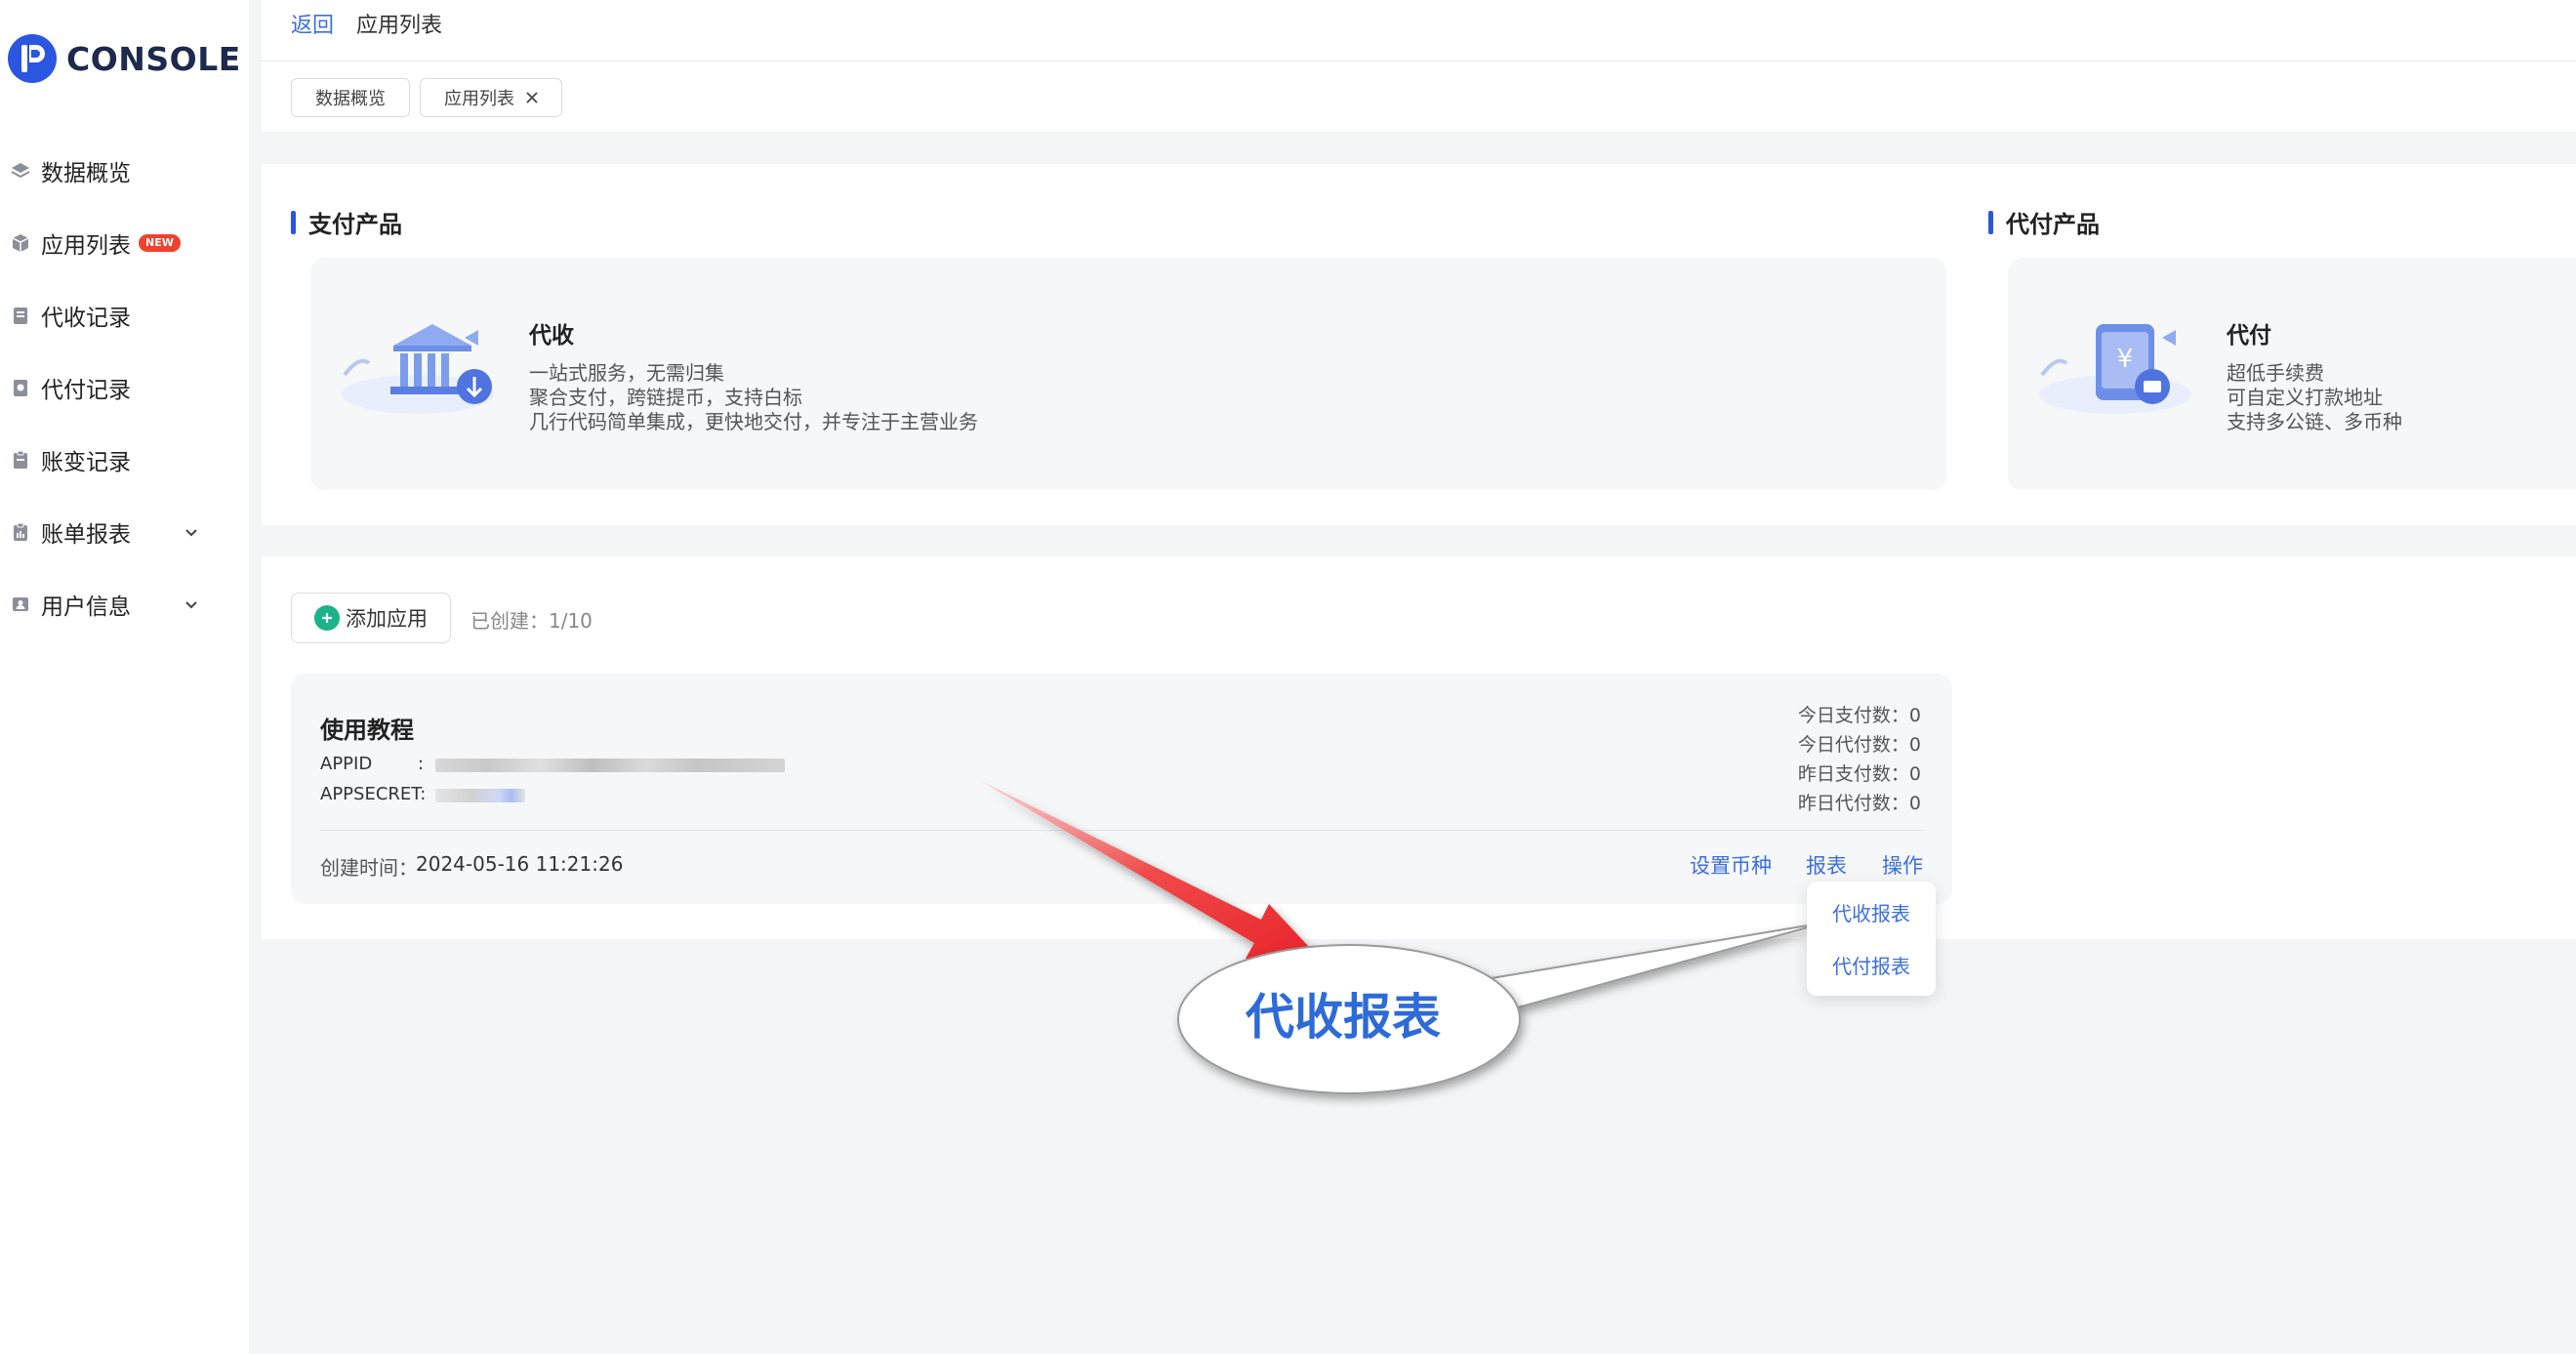  I want to click on callout-text: 代收报表, so click(1343, 1017).